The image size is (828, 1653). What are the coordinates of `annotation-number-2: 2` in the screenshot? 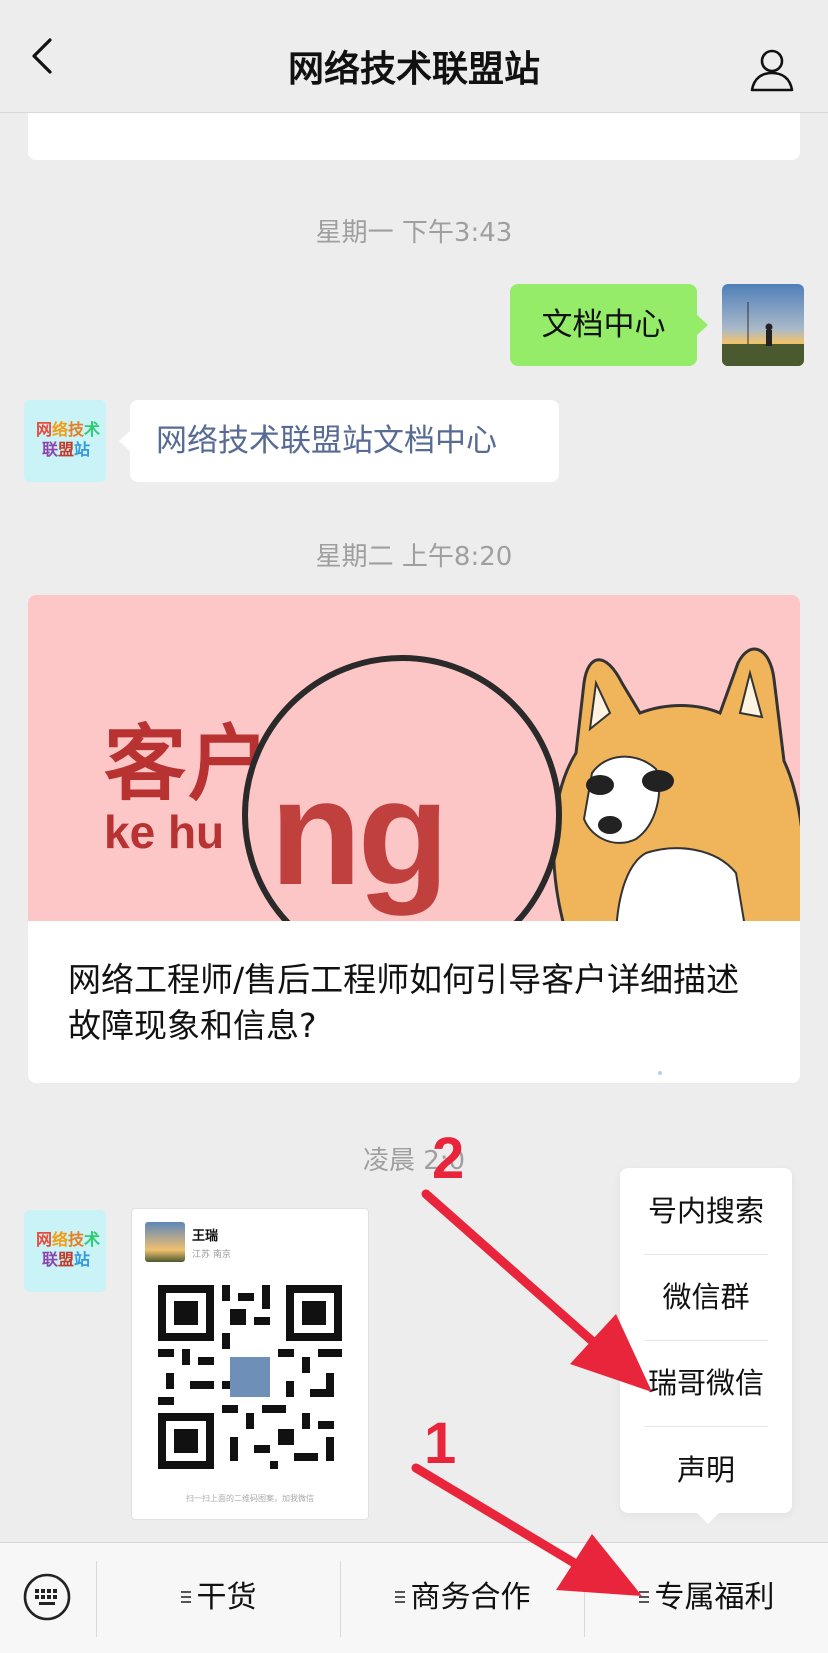 It's located at (448, 1158).